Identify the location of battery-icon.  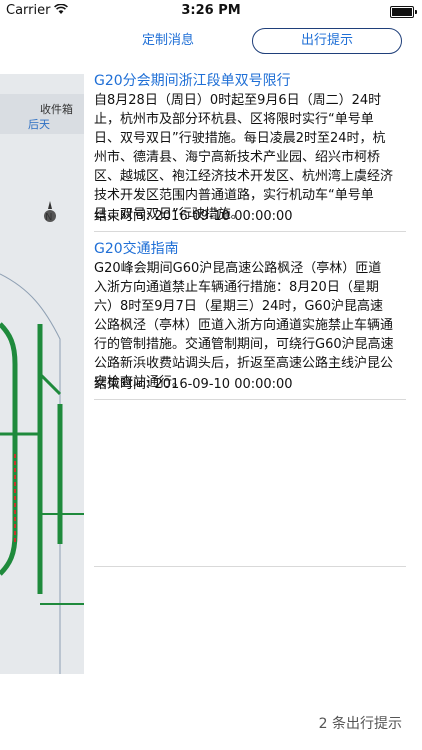
(403, 12).